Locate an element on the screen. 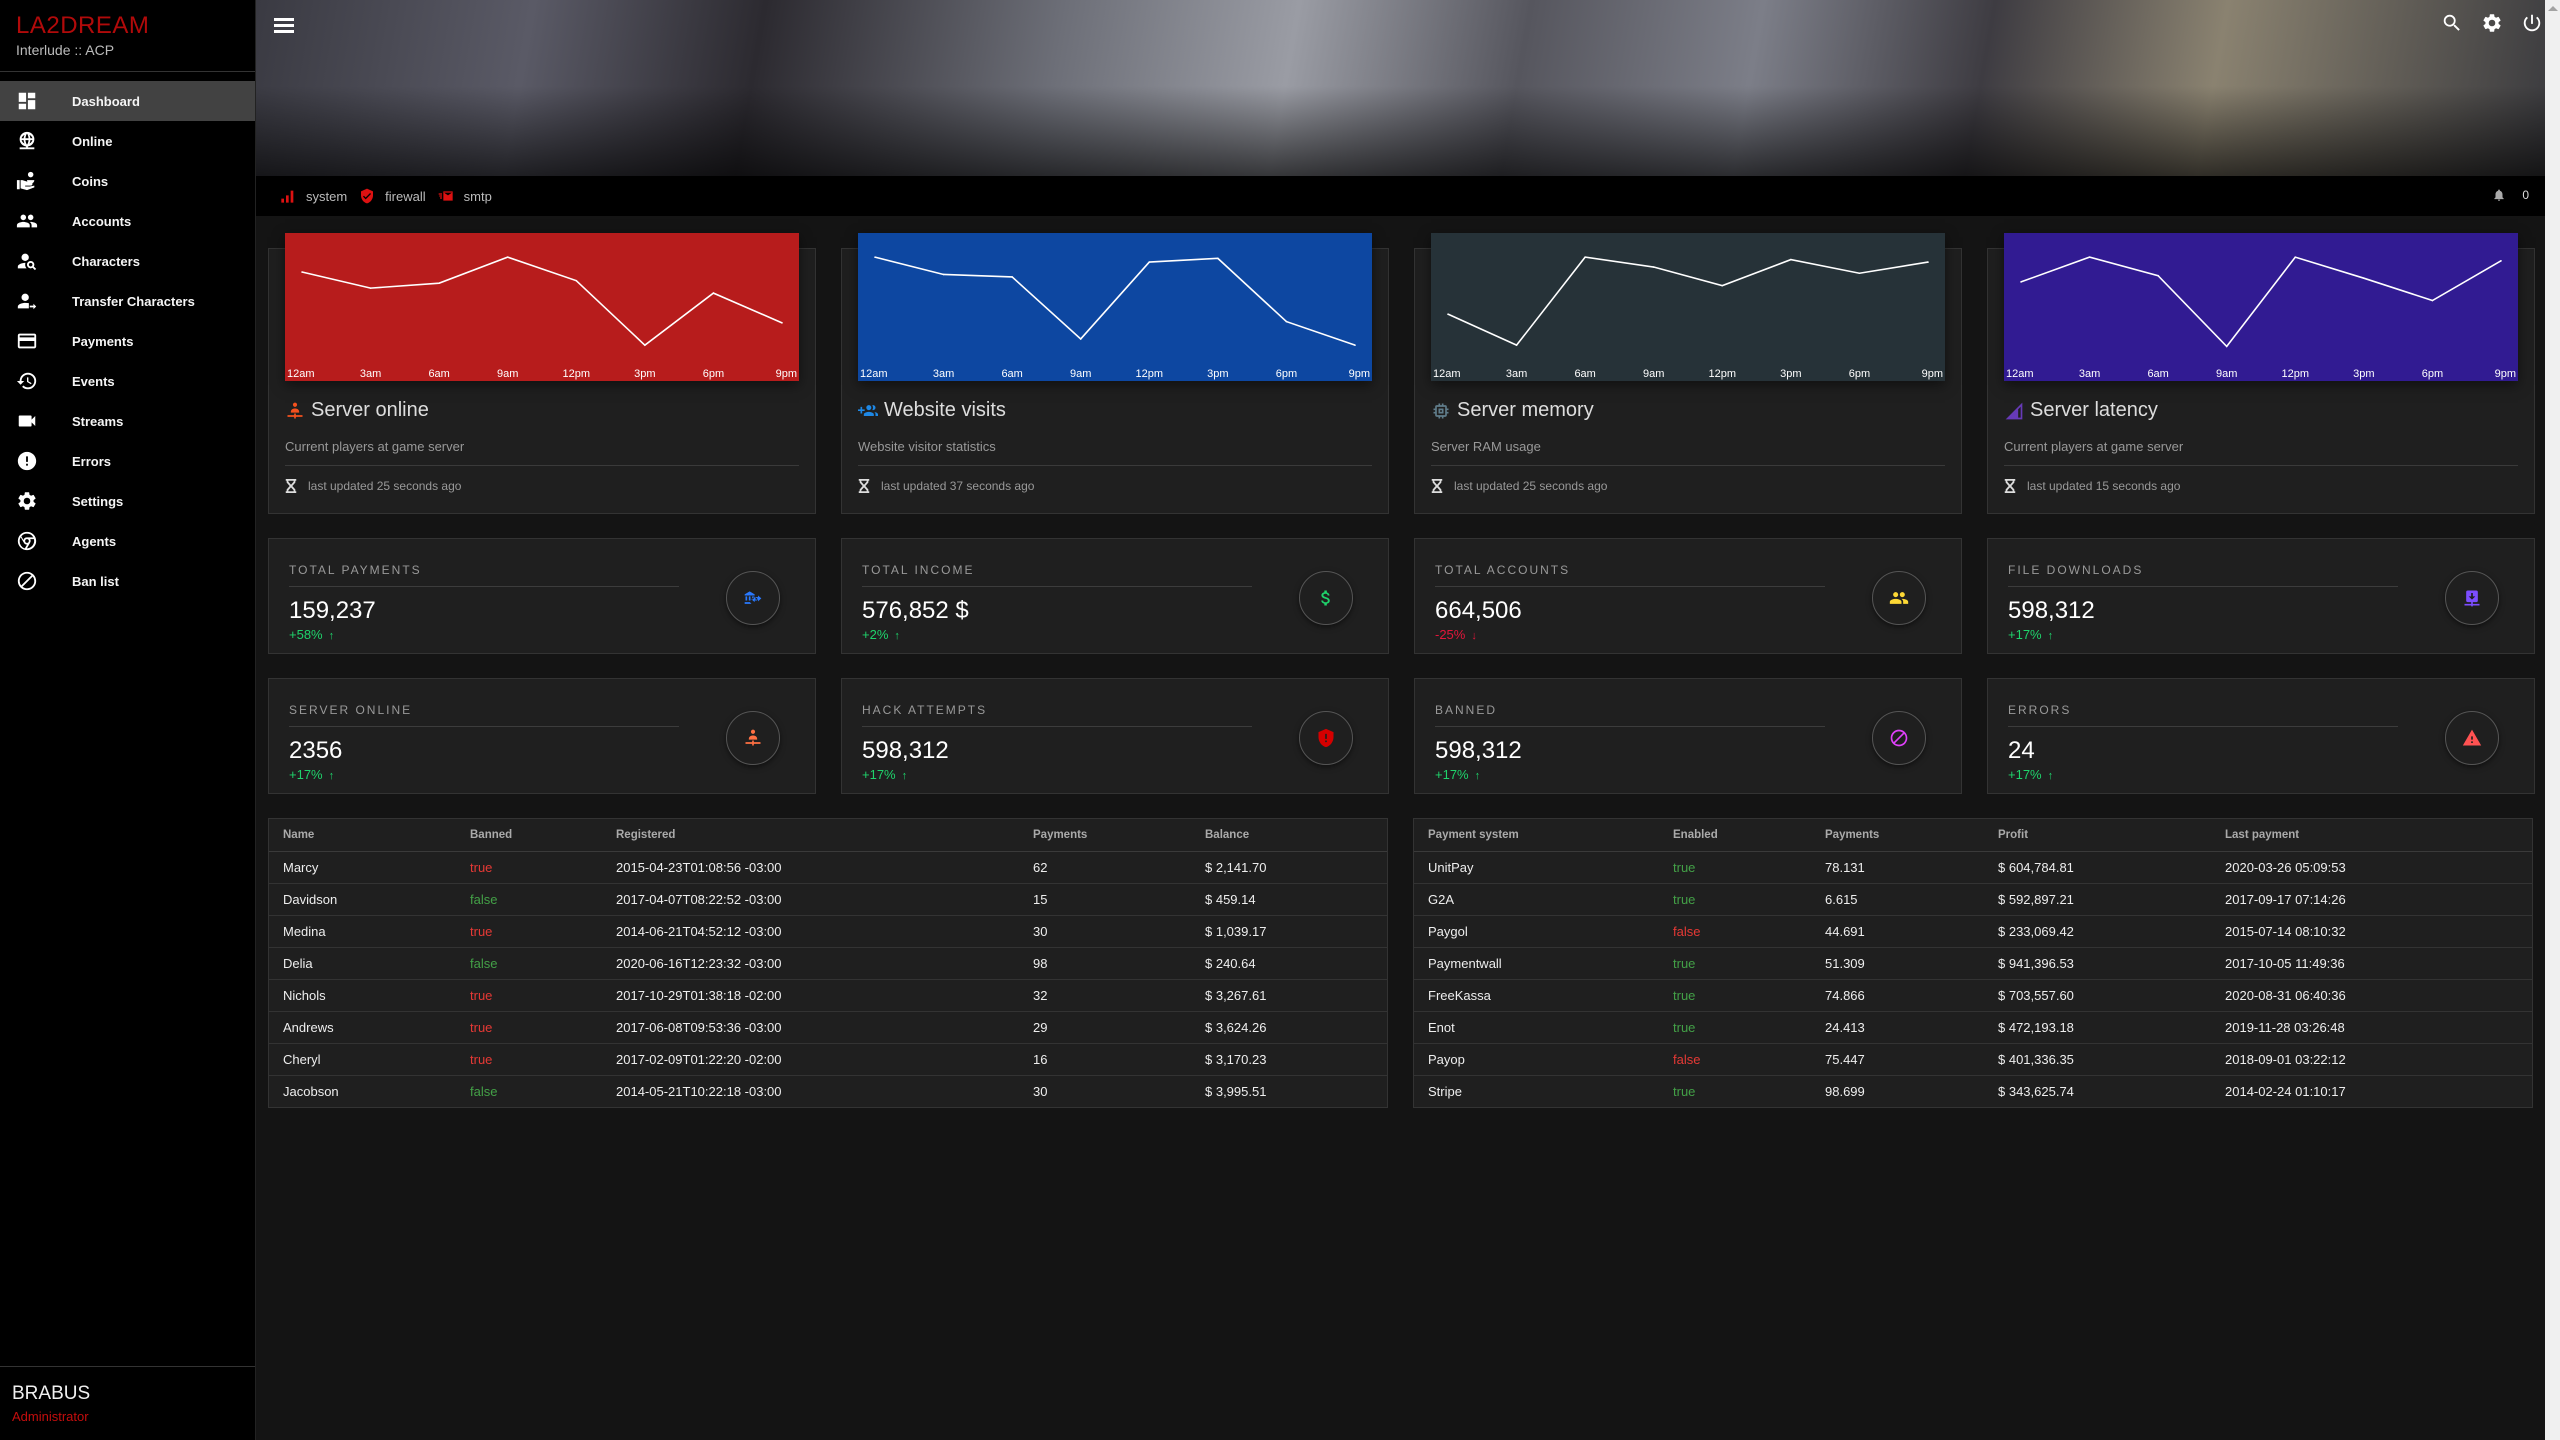 Image resolution: width=2560 pixels, height=1440 pixels. chart-footer: last updated 25 seconds ago is located at coordinates (373, 486).